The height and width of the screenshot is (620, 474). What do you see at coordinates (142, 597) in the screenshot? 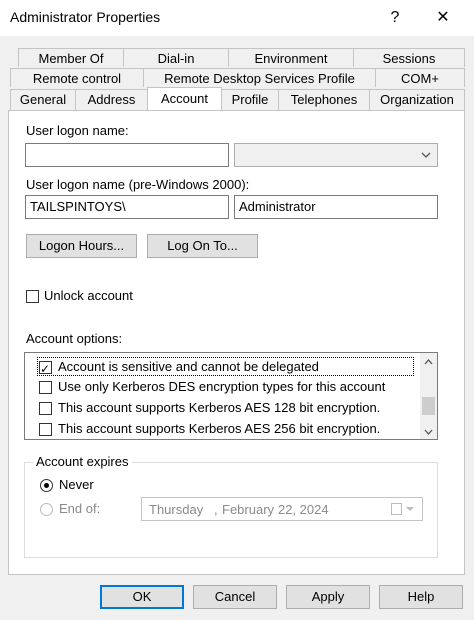
I see `ok-button: OK` at bounding box center [142, 597].